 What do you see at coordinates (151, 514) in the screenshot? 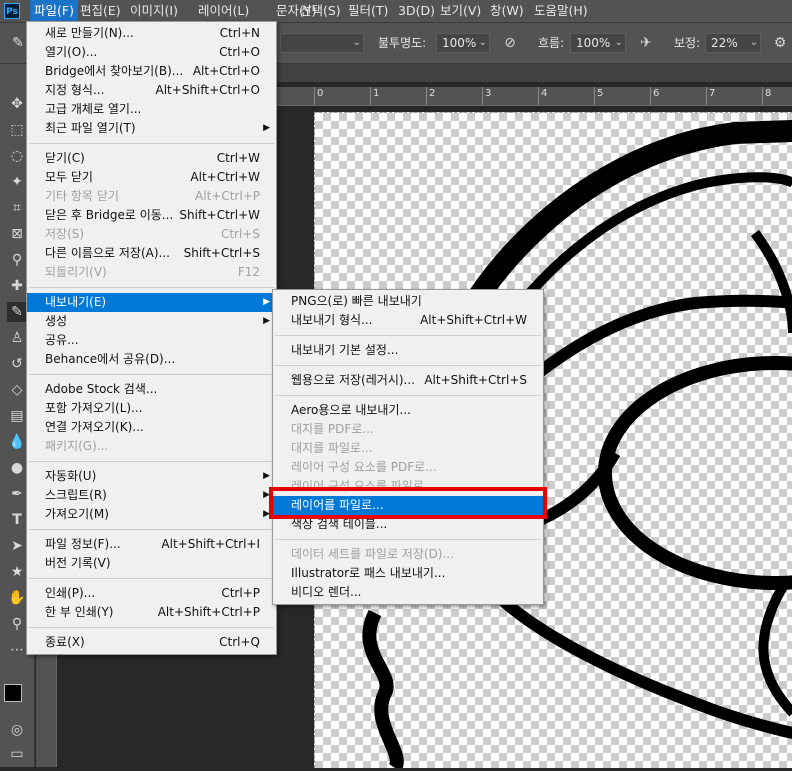
I see `menu-item: 가져오기(M) ▶` at bounding box center [151, 514].